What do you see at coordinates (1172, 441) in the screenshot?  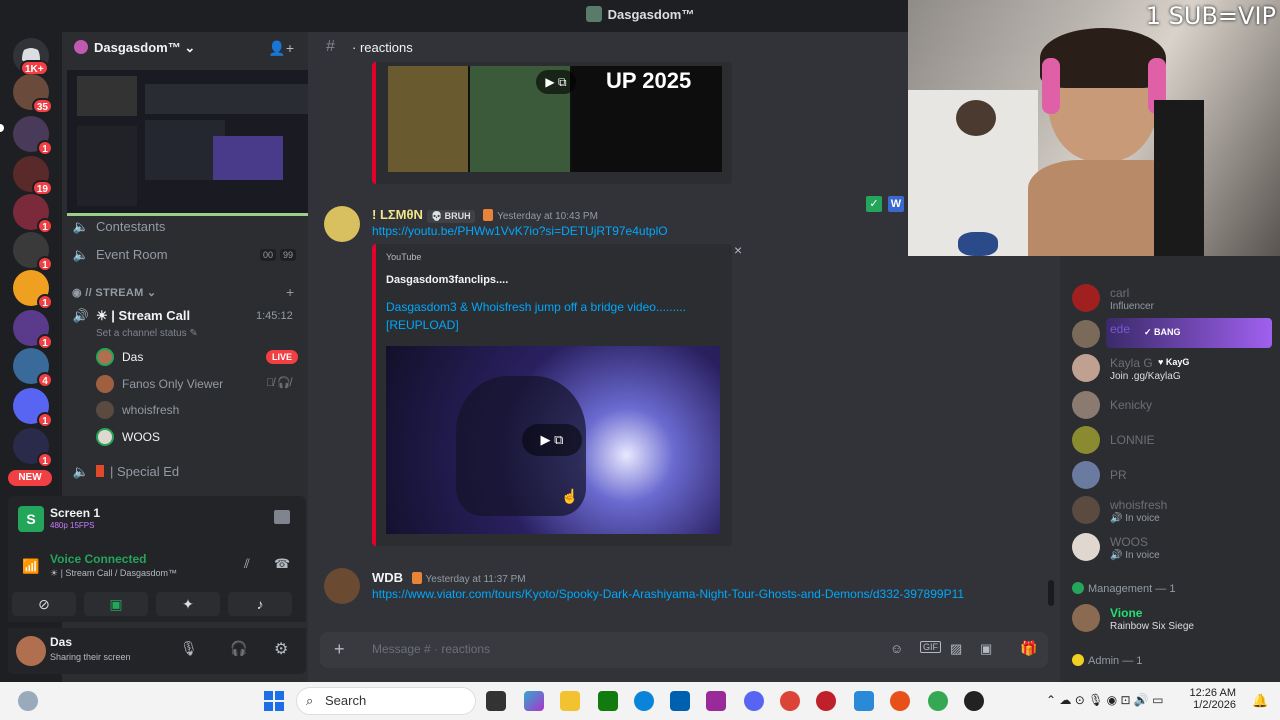 I see `member-item: LONNIE` at bounding box center [1172, 441].